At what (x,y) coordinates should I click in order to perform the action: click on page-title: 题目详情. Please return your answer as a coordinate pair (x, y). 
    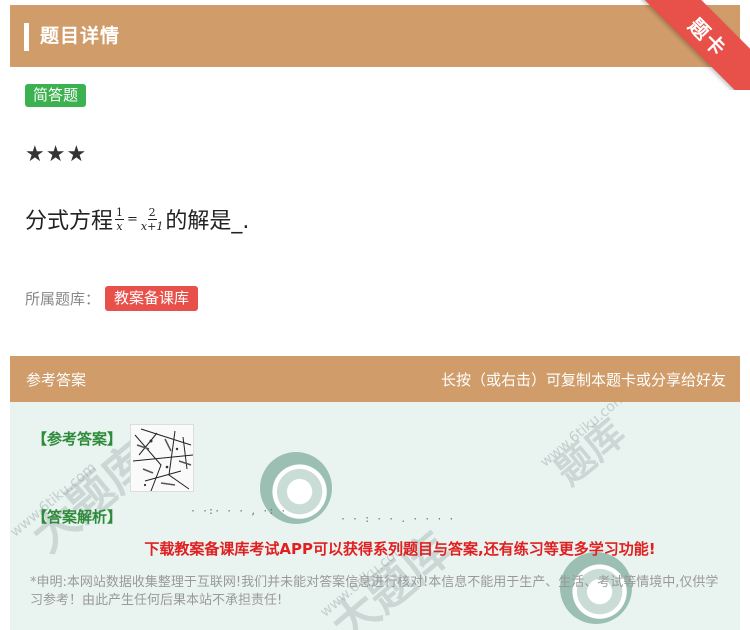
    Looking at the image, I should click on (80, 36).